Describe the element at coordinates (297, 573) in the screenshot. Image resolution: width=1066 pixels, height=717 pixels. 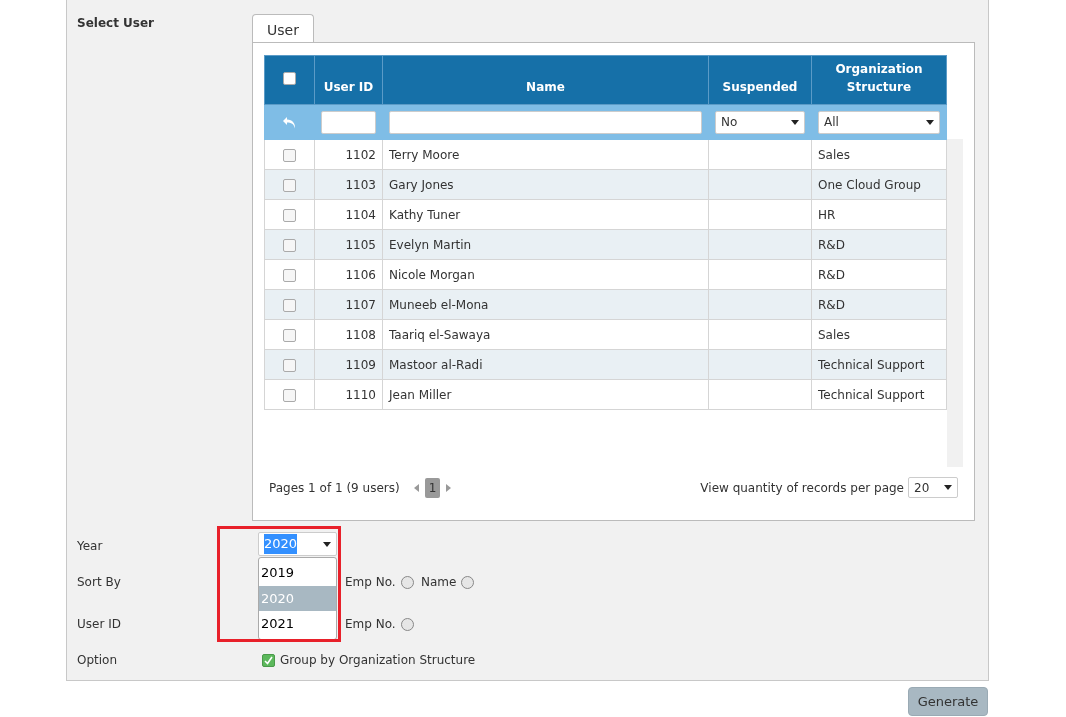
I see `dropdown-option: 2019` at that location.